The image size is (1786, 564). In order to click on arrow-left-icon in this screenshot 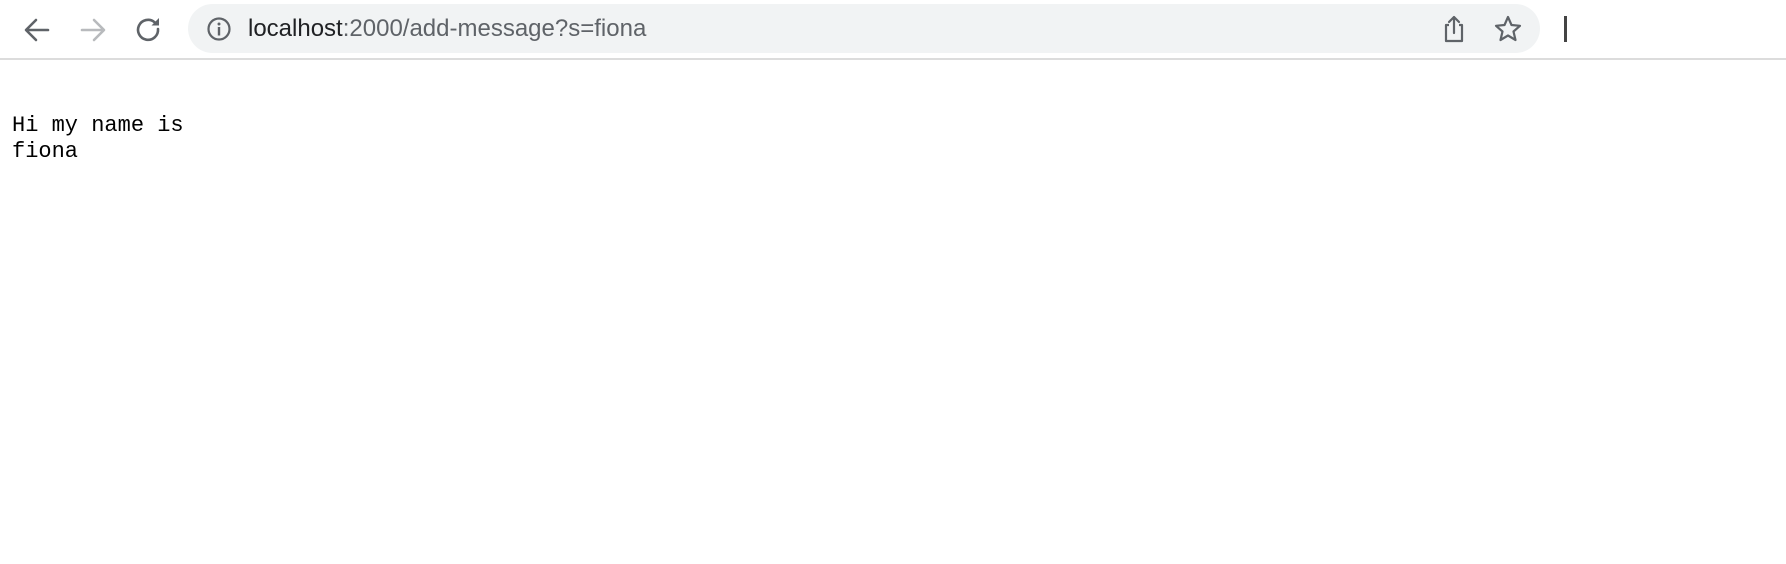, I will do `click(37, 30)`.